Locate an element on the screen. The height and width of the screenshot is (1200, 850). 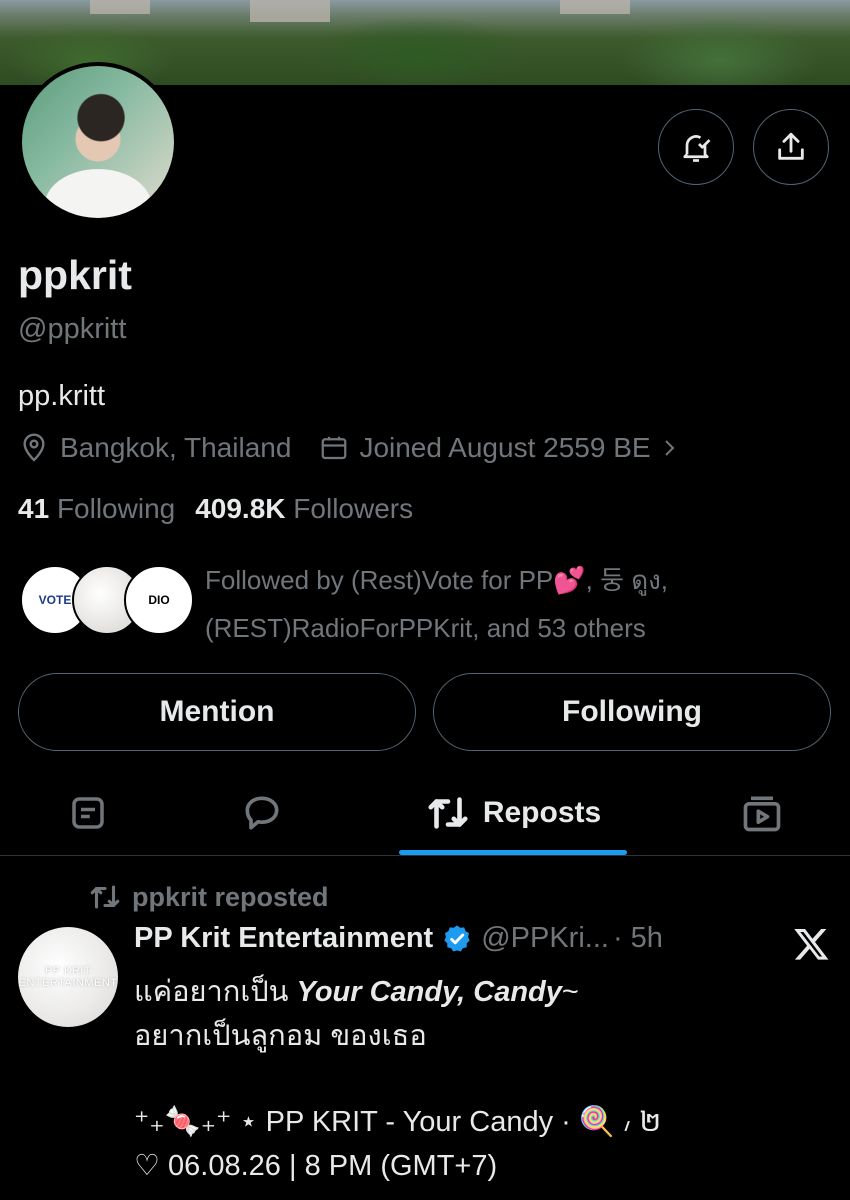
post-header: PP Krit Entertainment @PPKri... · 5h is located at coordinates (398, 938).